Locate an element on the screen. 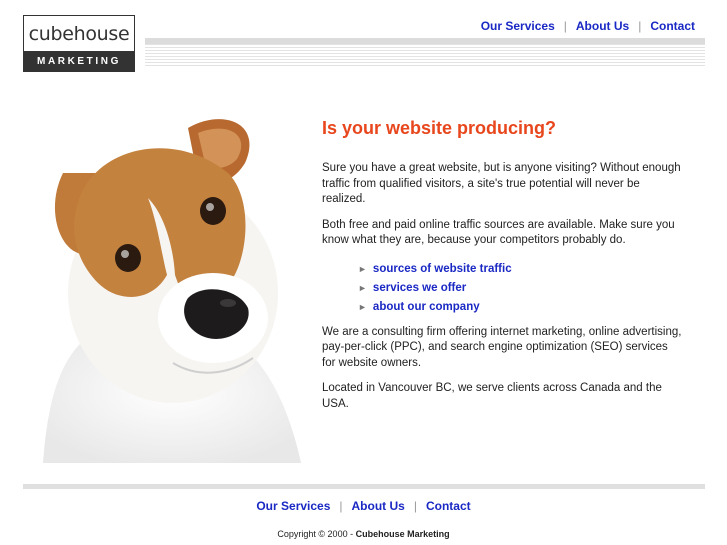  page-title: Is your website producing? is located at coordinates (439, 128).